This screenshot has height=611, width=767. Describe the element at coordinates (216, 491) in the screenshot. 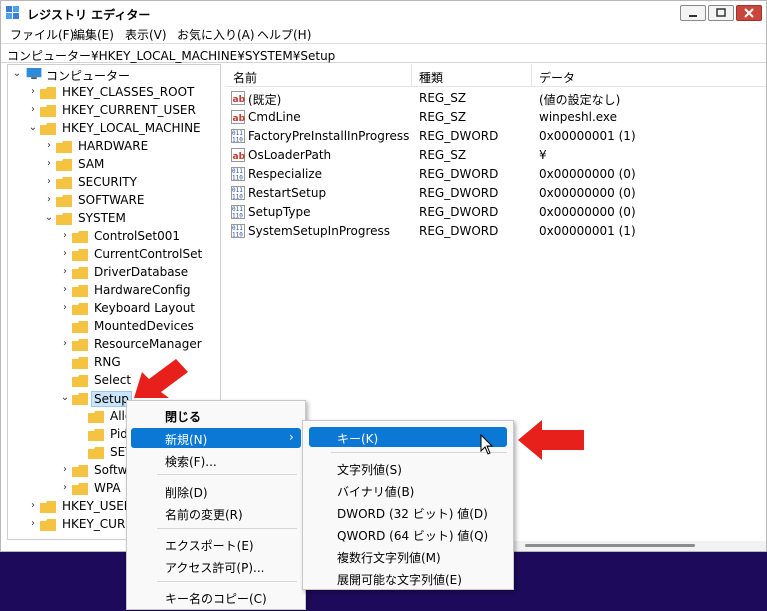

I see `menu-item-delete: 削除(D)` at that location.